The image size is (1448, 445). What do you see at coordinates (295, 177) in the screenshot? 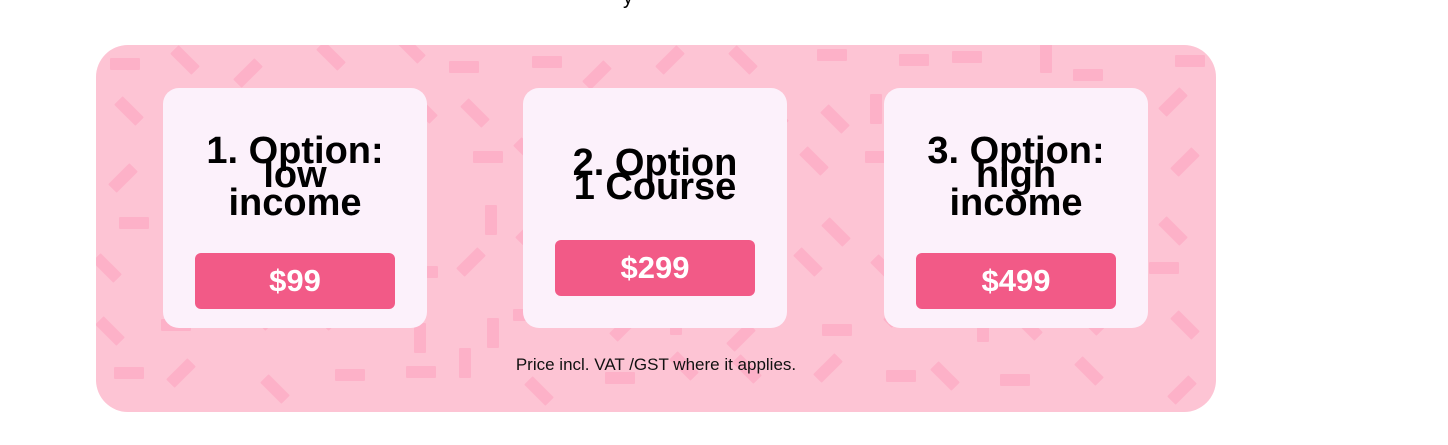
I see `option-title: 1. Option: low income` at bounding box center [295, 177].